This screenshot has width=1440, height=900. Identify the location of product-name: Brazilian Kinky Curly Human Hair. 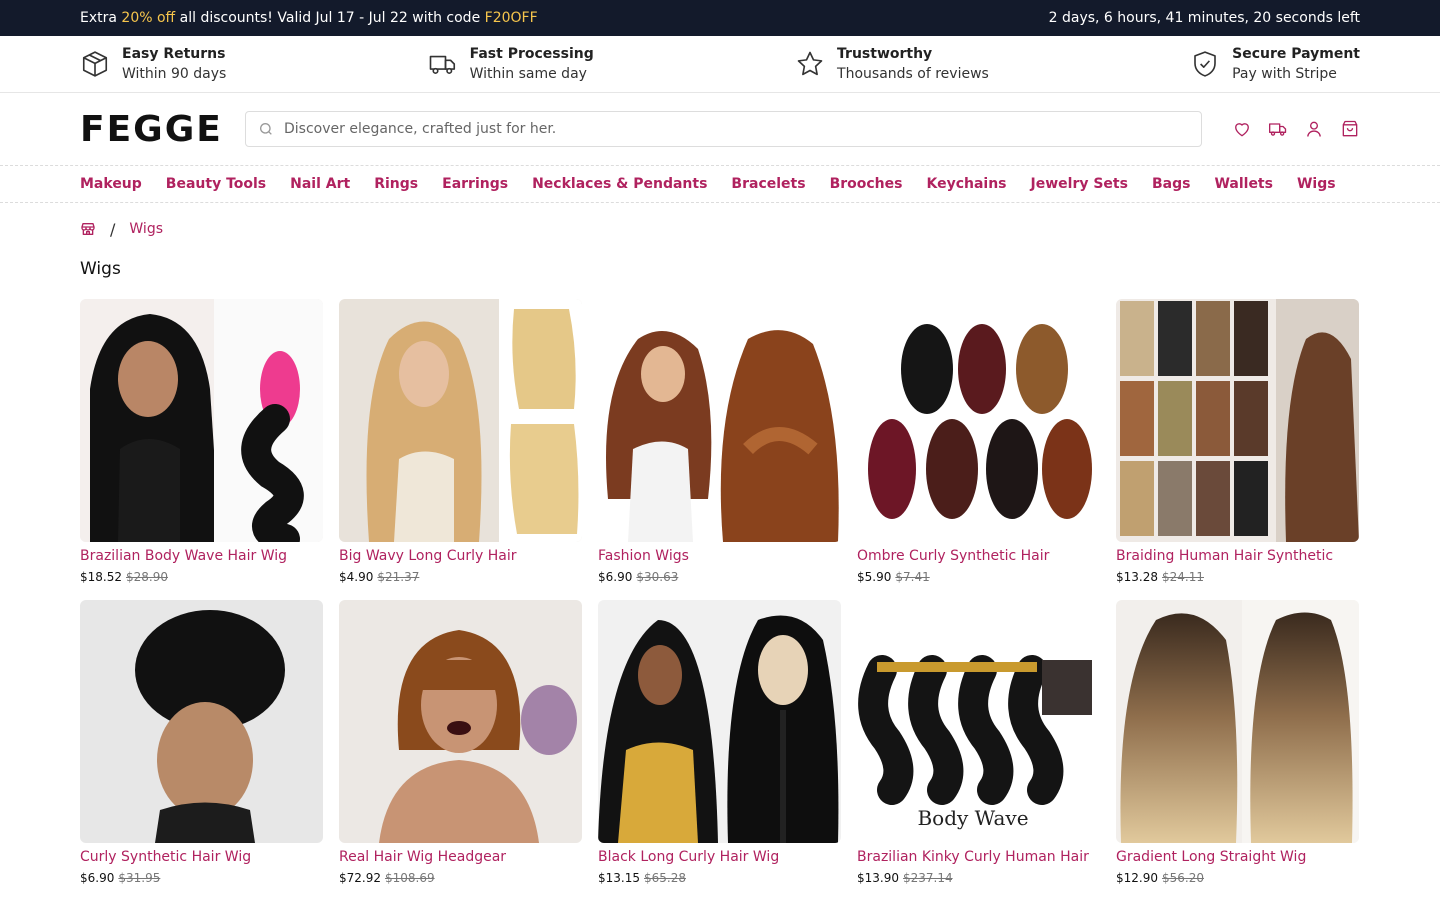
(978, 857).